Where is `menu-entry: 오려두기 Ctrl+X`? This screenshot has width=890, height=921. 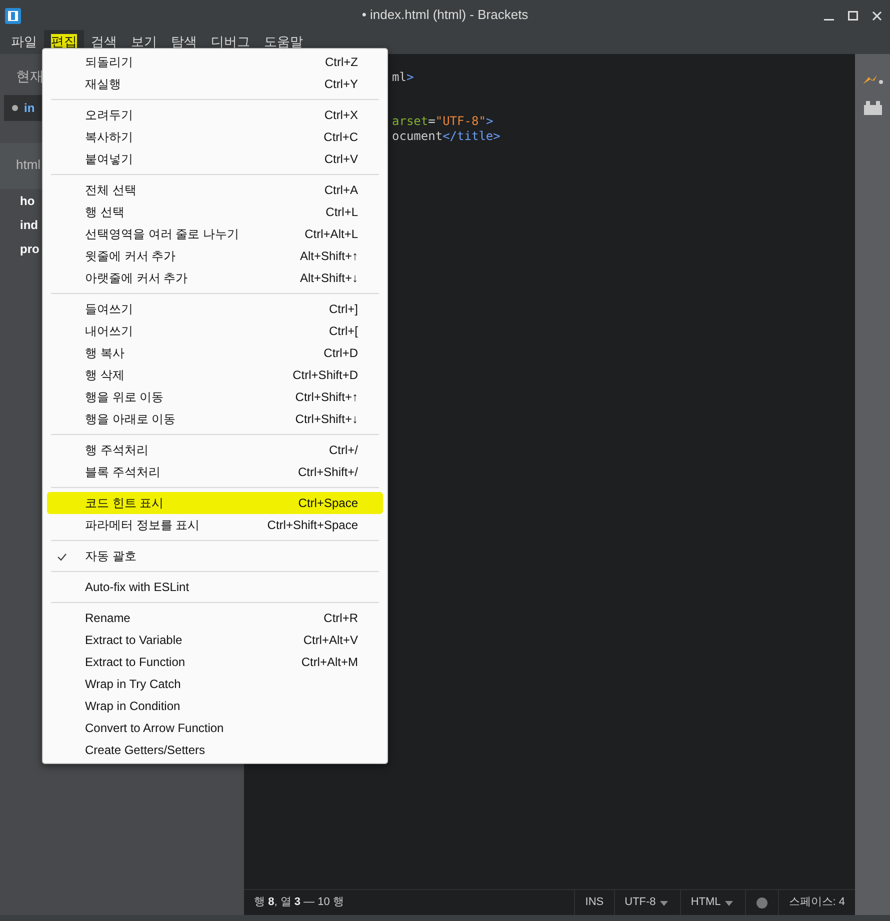
menu-entry: 오려두기 Ctrl+X is located at coordinates (215, 115).